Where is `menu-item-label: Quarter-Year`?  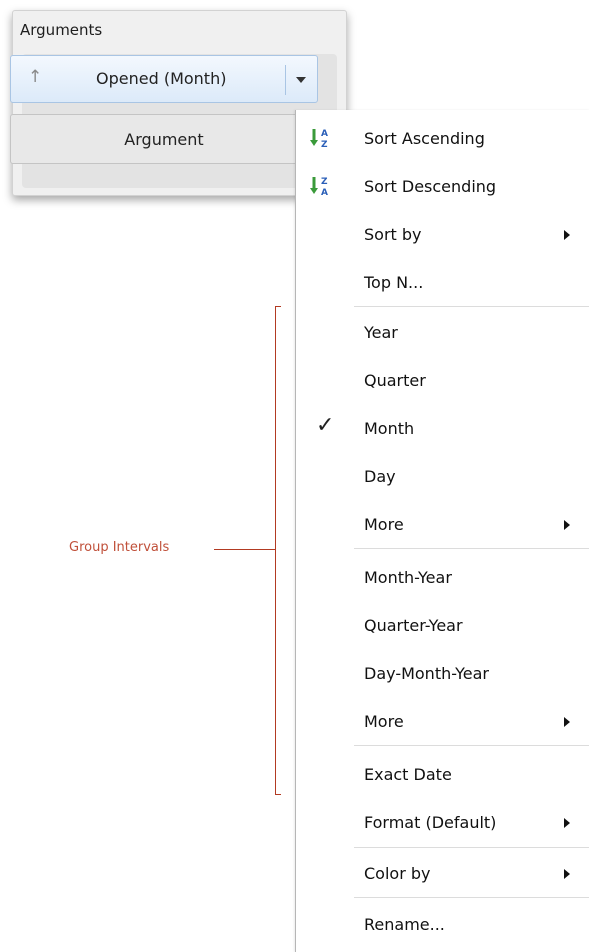
menu-item-label: Quarter-Year is located at coordinates (413, 625).